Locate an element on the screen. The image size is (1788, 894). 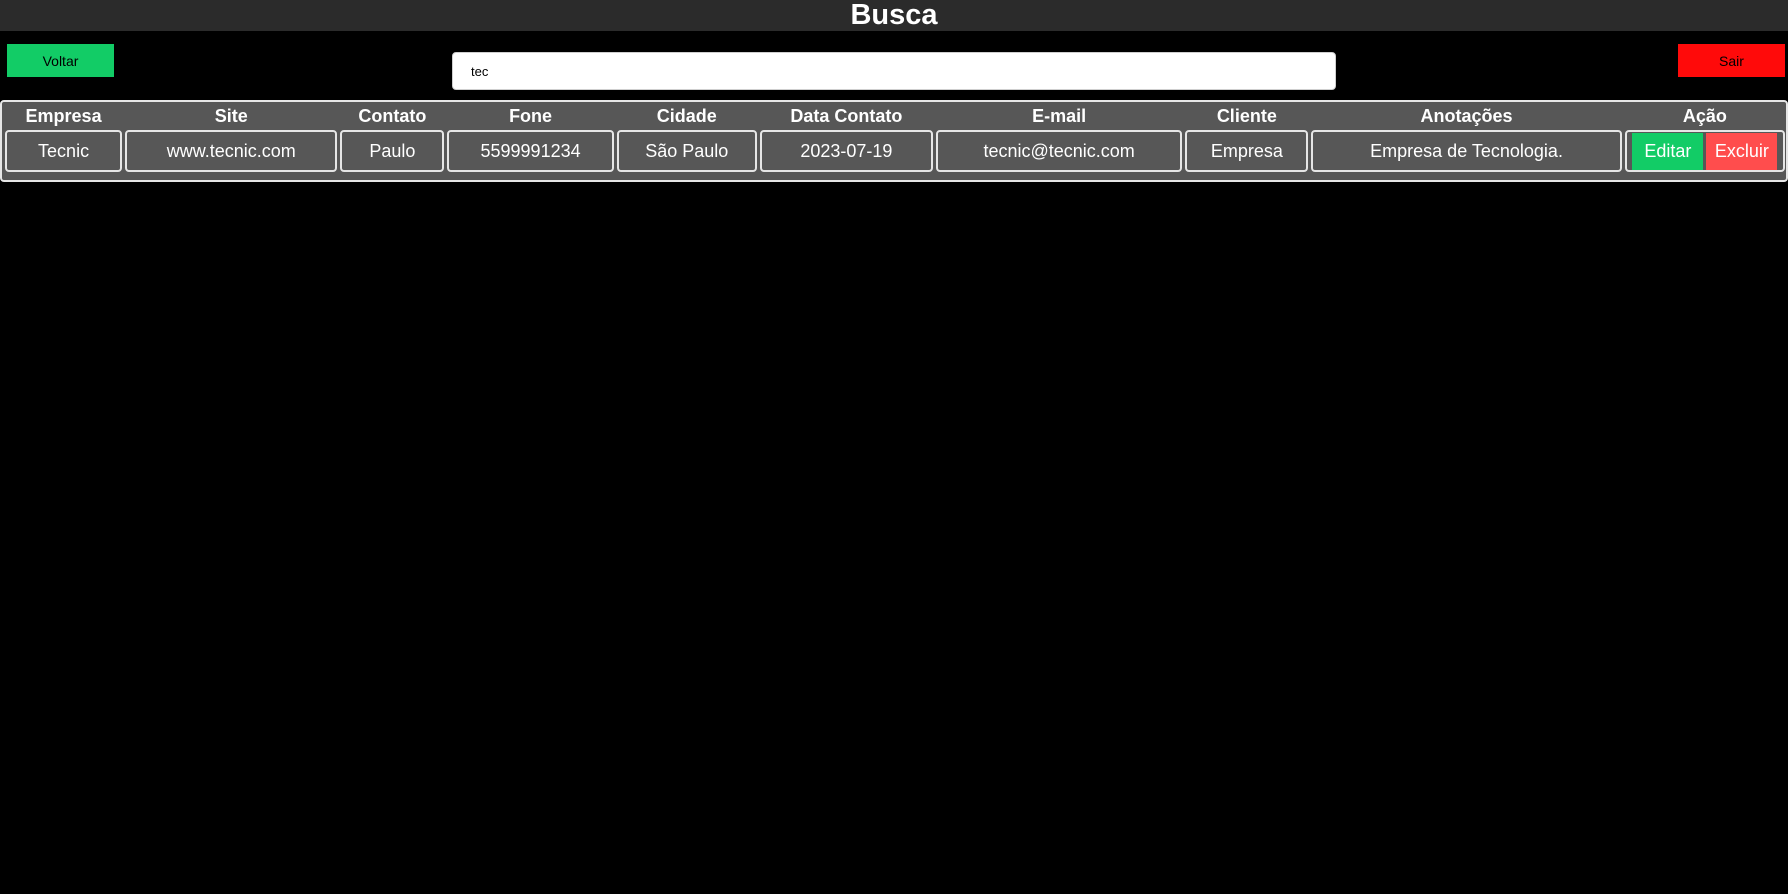
header-cliente: Cliente is located at coordinates (1246, 115).